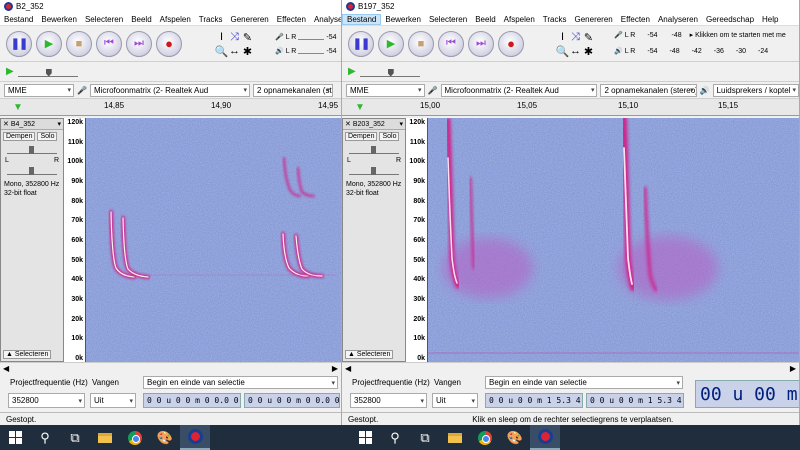 Image resolution: width=800 pixels, height=450 pixels. What do you see at coordinates (770, 19) in the screenshot?
I see `menu-item: Help` at bounding box center [770, 19].